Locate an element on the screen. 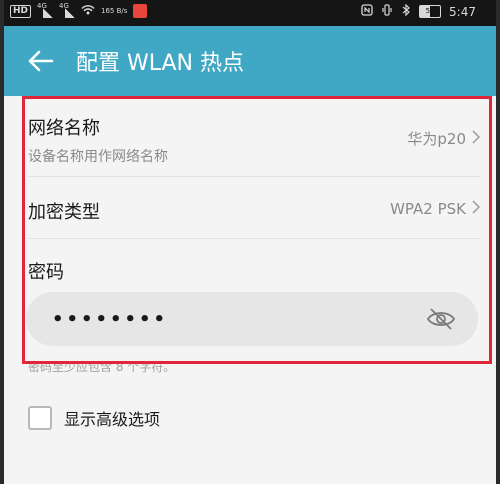  eye-off-icon is located at coordinates (441, 319).